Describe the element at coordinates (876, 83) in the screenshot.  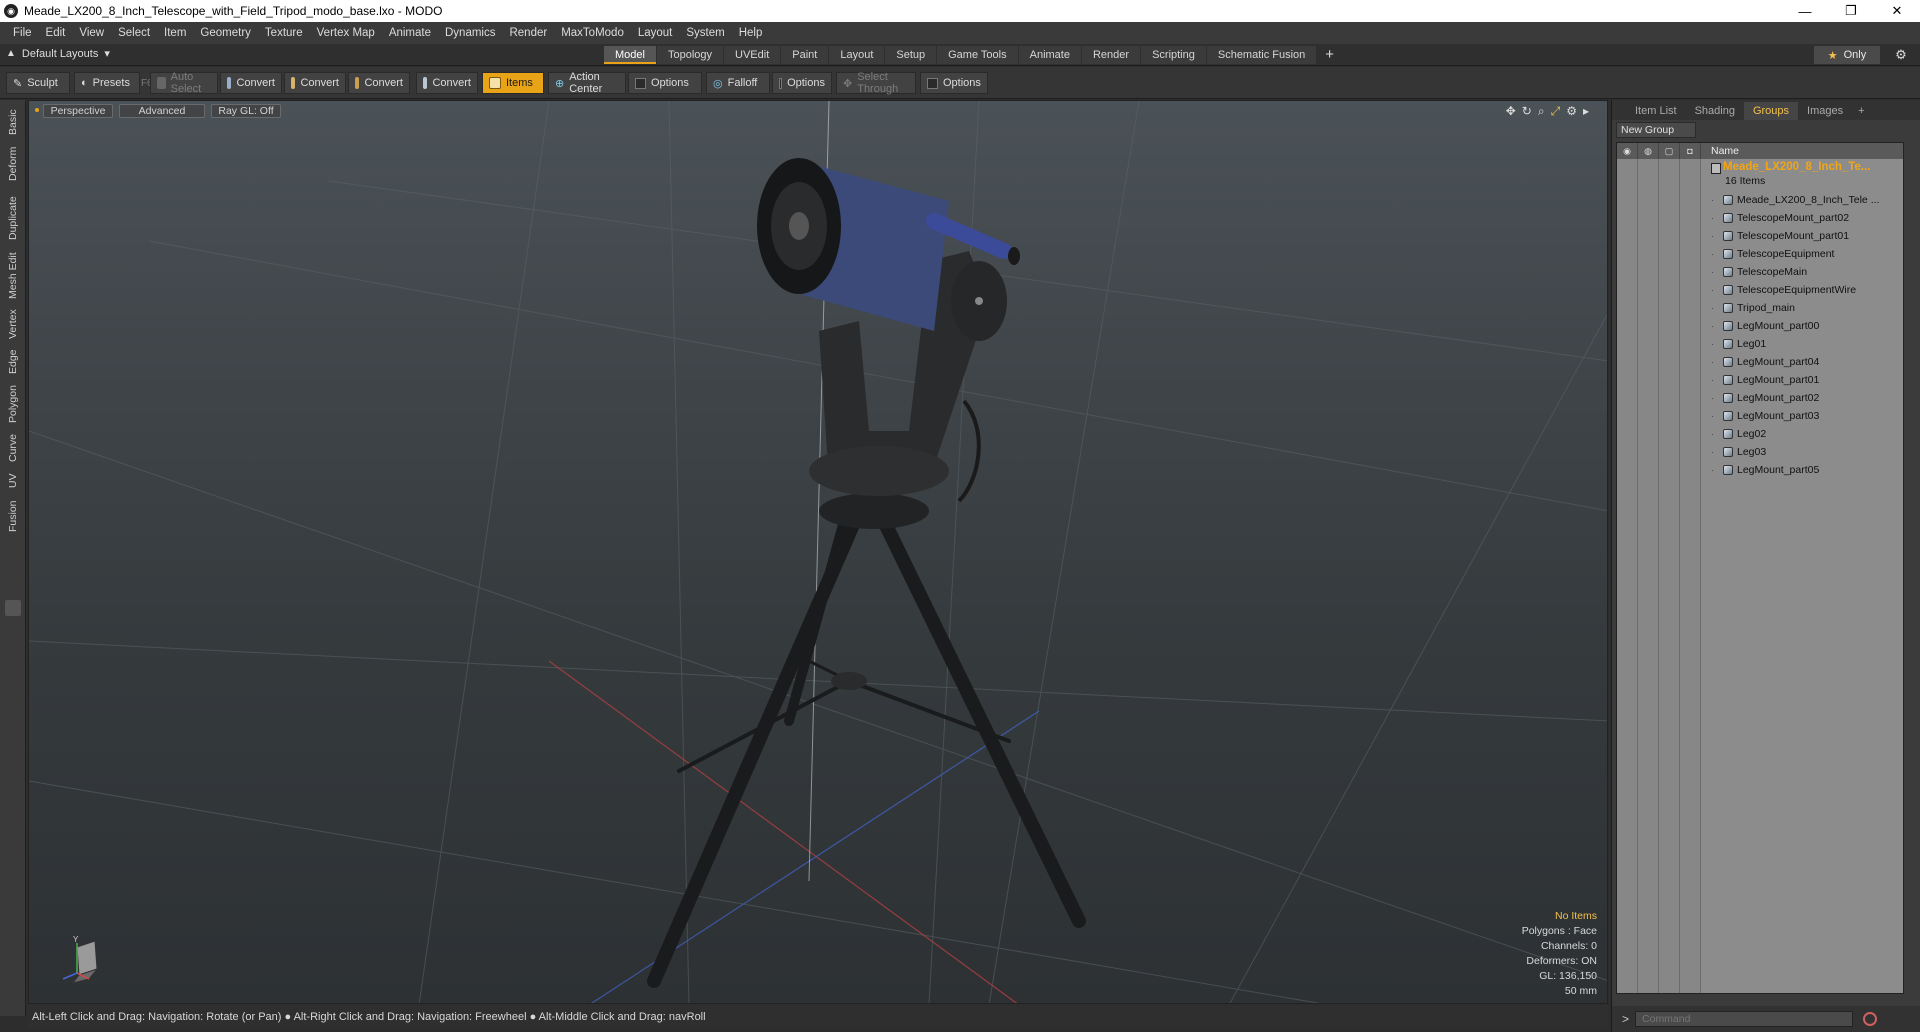
I see `select-through-button: ✥ Select Through` at that location.